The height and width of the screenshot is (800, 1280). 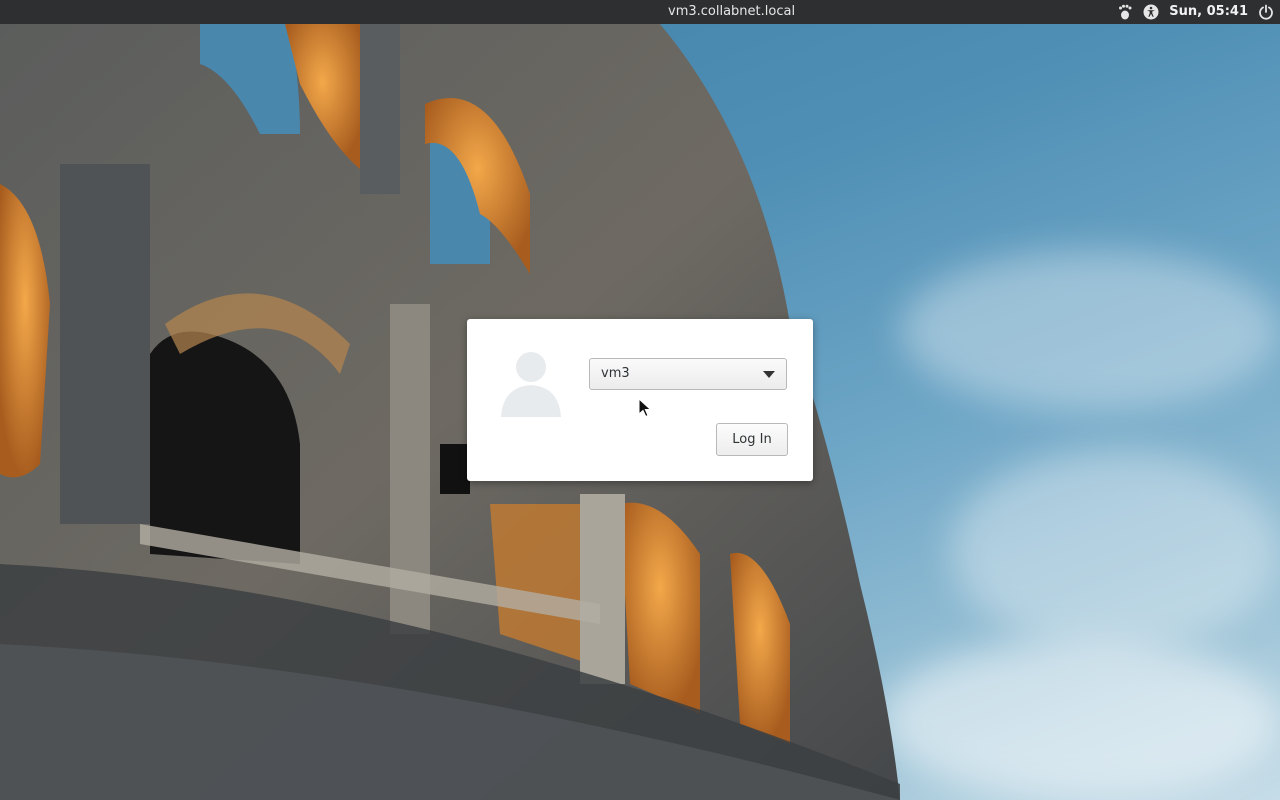 I want to click on gnome-foot-icon, so click(x=1125, y=12).